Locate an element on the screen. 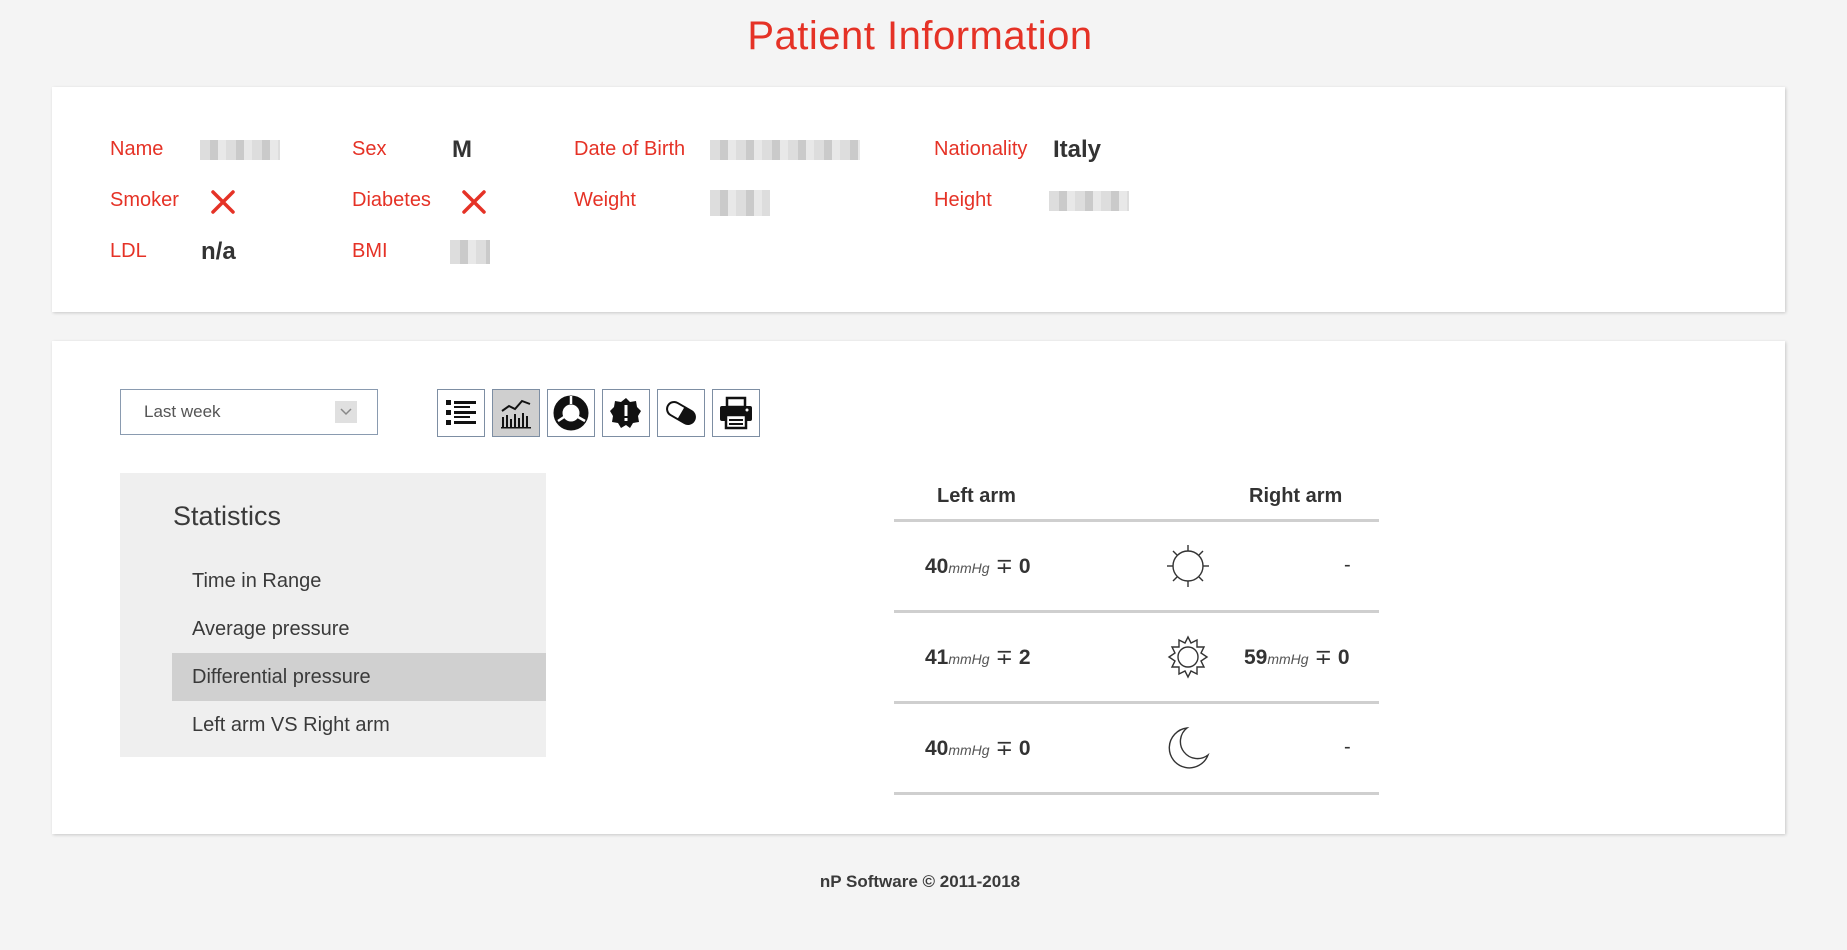 Image resolution: width=1847 pixels, height=950 pixels. sex-value: M is located at coordinates (462, 149).